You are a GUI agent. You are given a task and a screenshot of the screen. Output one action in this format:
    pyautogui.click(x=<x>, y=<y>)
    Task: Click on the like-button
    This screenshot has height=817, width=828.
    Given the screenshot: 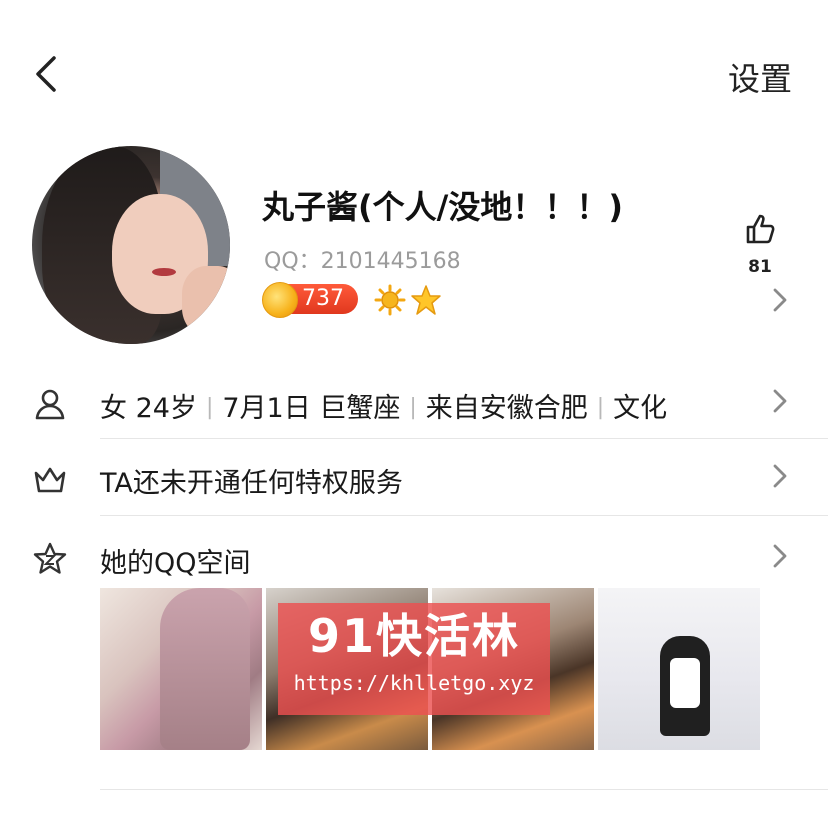 What is the action you would take?
    pyautogui.click(x=760, y=231)
    